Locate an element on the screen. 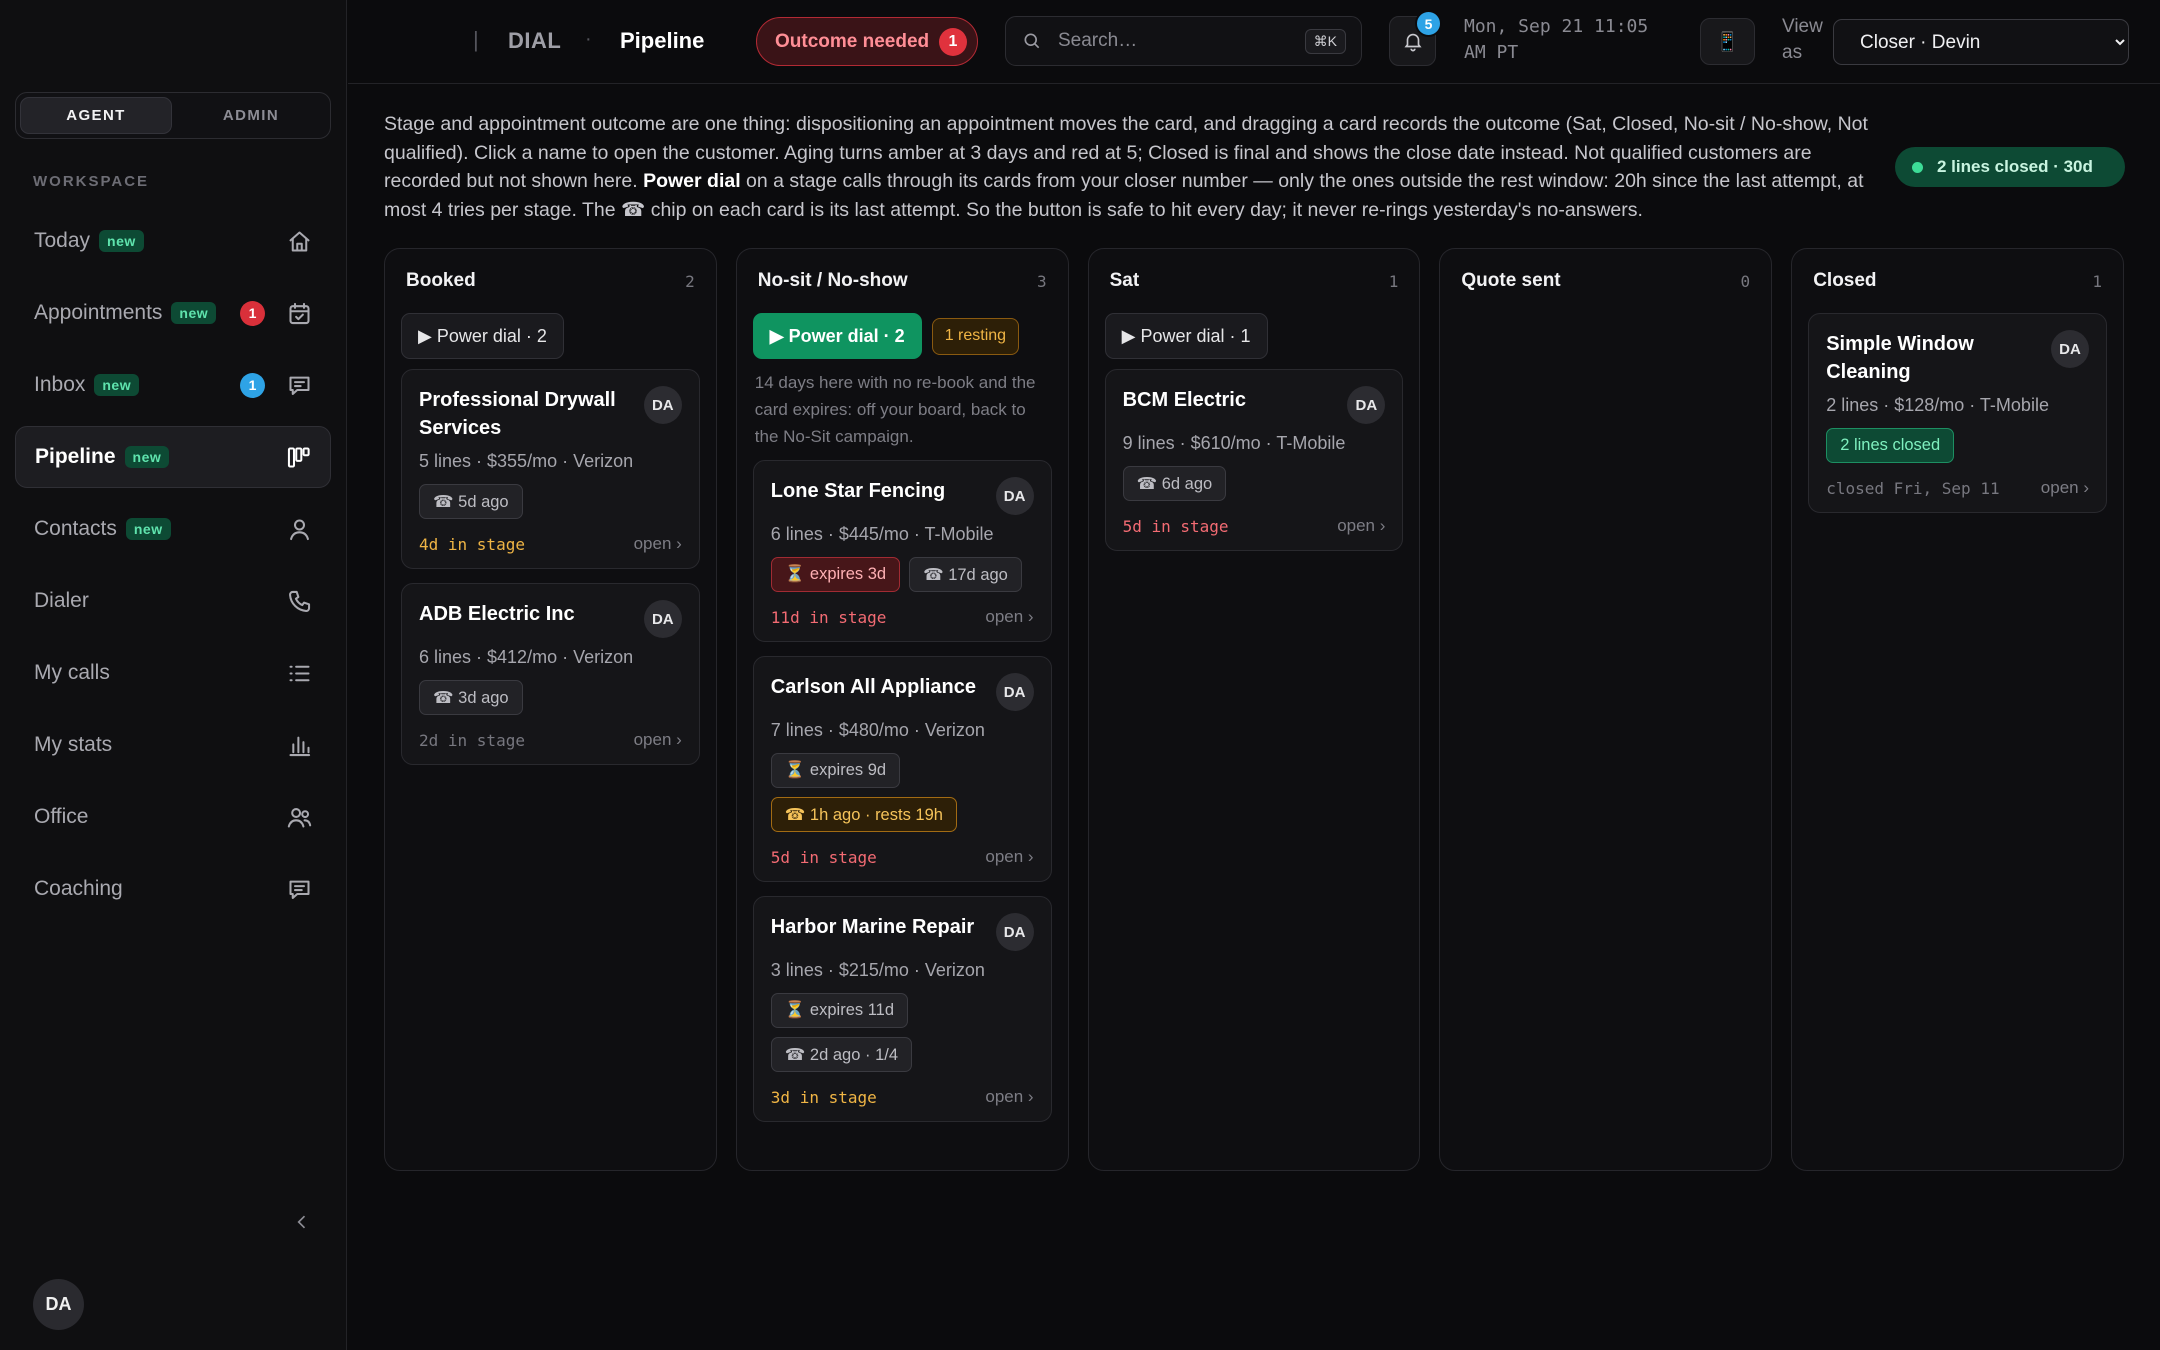 The image size is (2160, 1350). customer-name-link: Simple Window Cleaning is located at coordinates (1938, 358).